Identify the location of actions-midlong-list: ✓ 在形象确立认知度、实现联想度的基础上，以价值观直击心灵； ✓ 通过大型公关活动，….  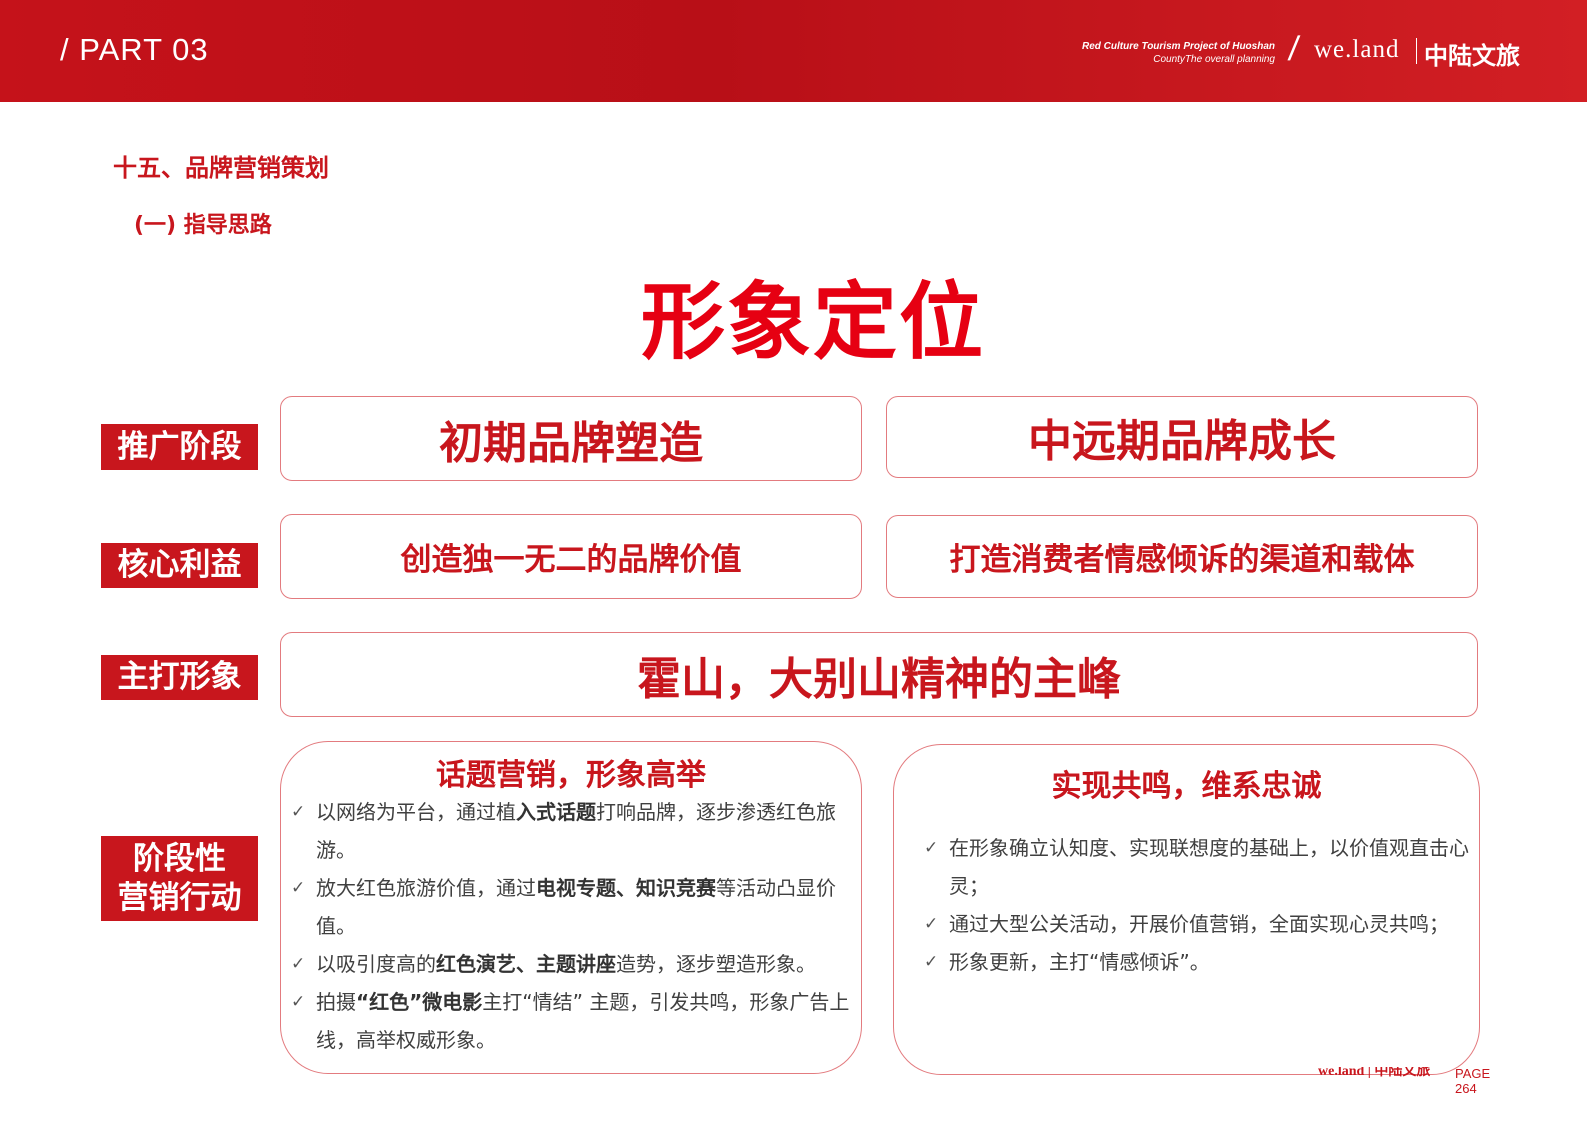
(1199, 905).